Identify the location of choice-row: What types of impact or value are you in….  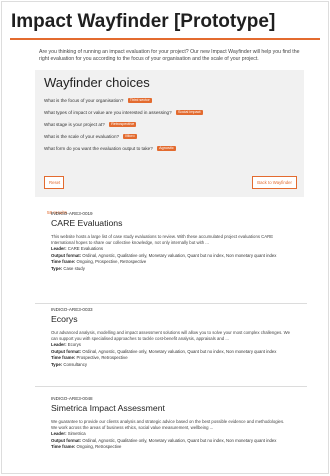
(170, 113).